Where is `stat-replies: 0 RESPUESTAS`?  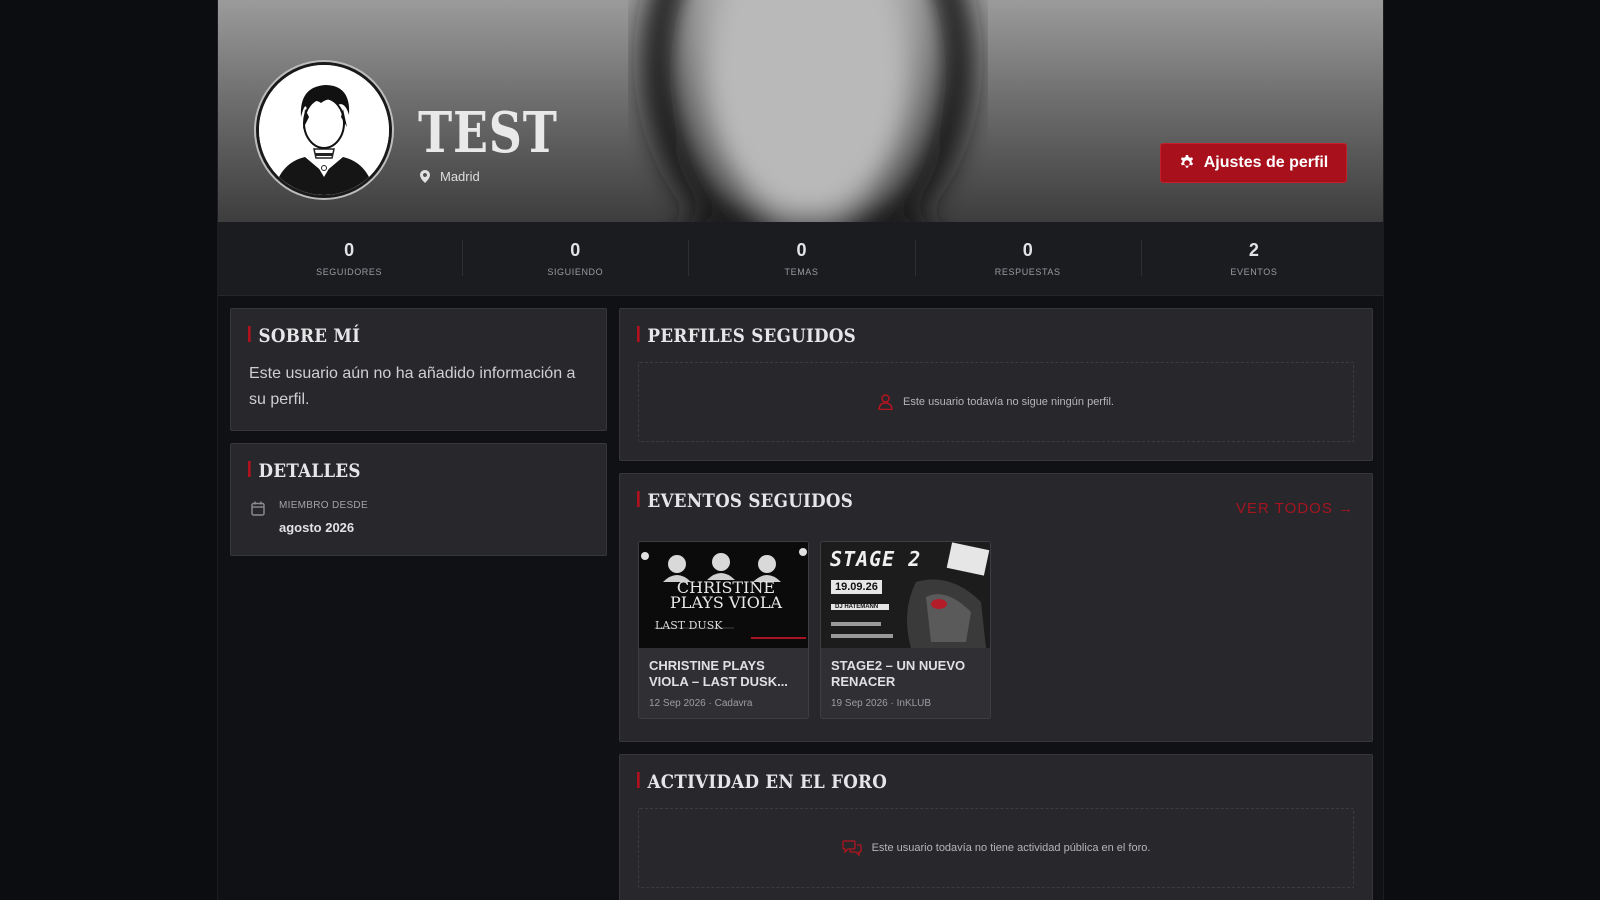 stat-replies: 0 RESPUESTAS is located at coordinates (1027, 258).